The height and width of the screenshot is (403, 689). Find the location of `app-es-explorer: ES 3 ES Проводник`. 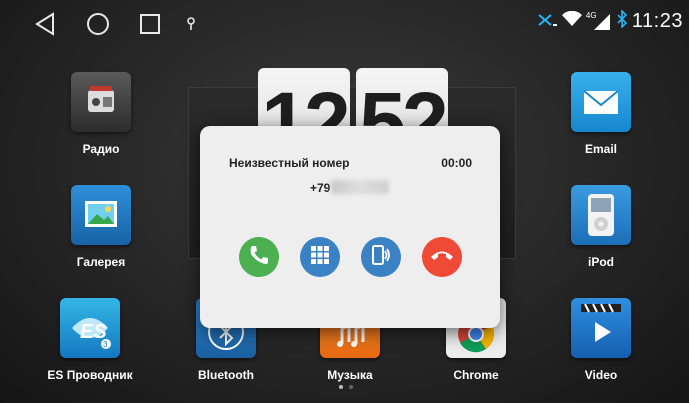

app-es-explorer: ES 3 ES Проводник is located at coordinates (90, 340).